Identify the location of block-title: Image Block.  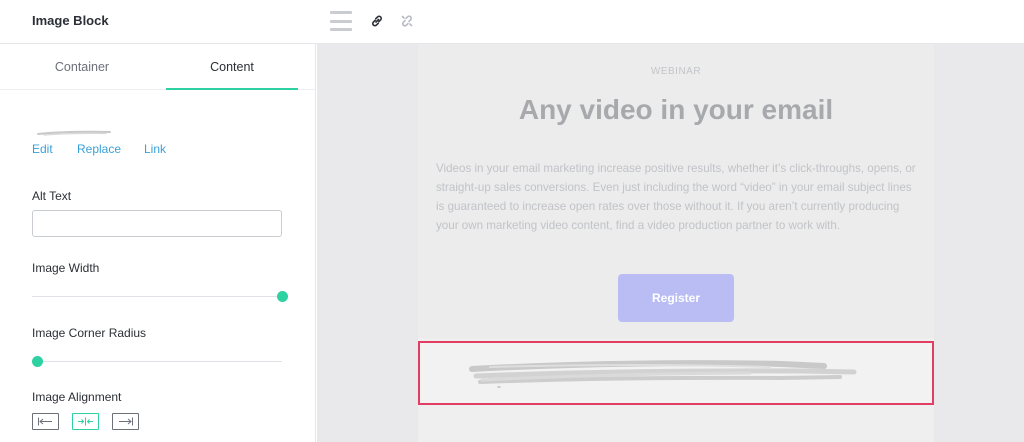
(70, 20).